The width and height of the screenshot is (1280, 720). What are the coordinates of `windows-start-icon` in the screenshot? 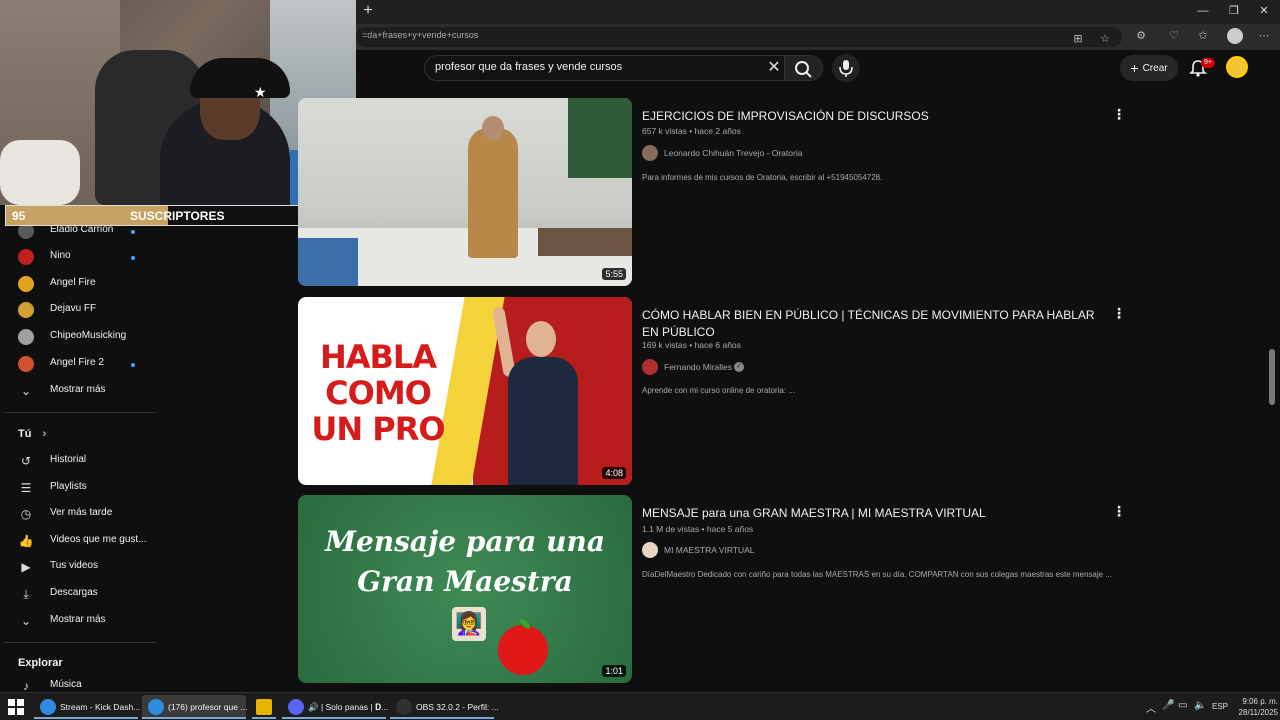 It's located at (16, 707).